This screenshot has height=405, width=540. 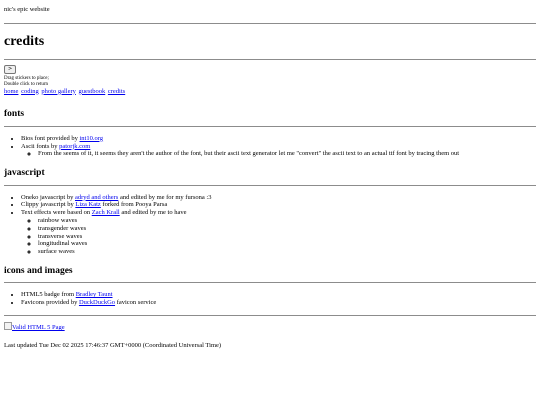 What do you see at coordinates (48, 205) in the screenshot?
I see `credit-text: Clippy javascript by` at bounding box center [48, 205].